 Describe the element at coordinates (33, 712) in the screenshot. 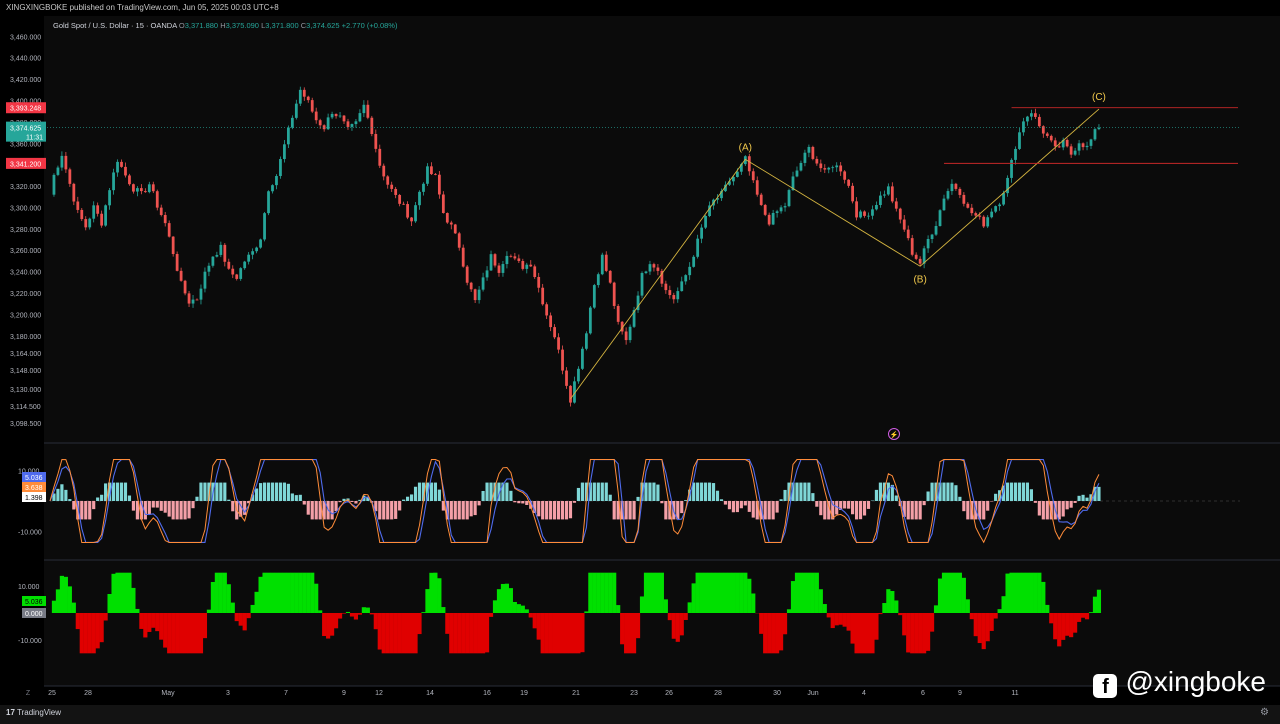

I see `tradingview-logo: 17 TradingView` at that location.